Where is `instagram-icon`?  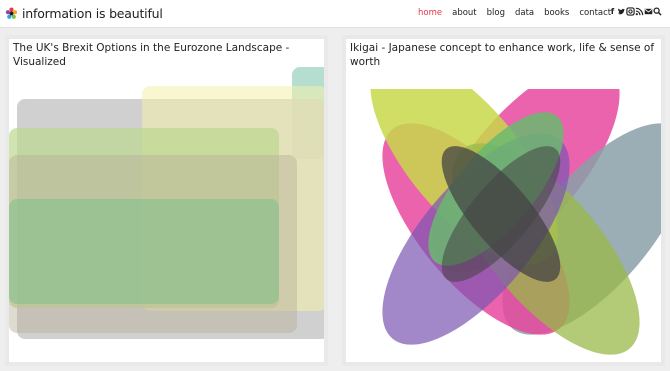
instagram-icon is located at coordinates (630, 11).